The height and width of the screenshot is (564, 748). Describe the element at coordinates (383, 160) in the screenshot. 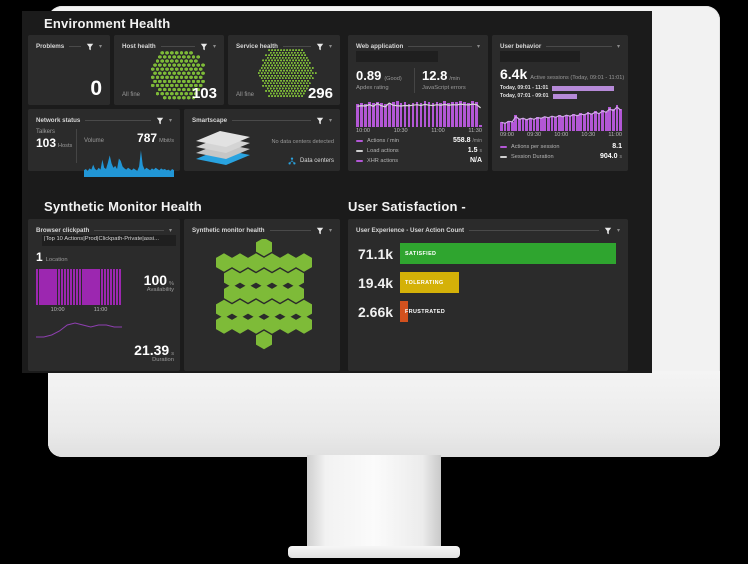

I see `legend-label: XHR actions` at that location.